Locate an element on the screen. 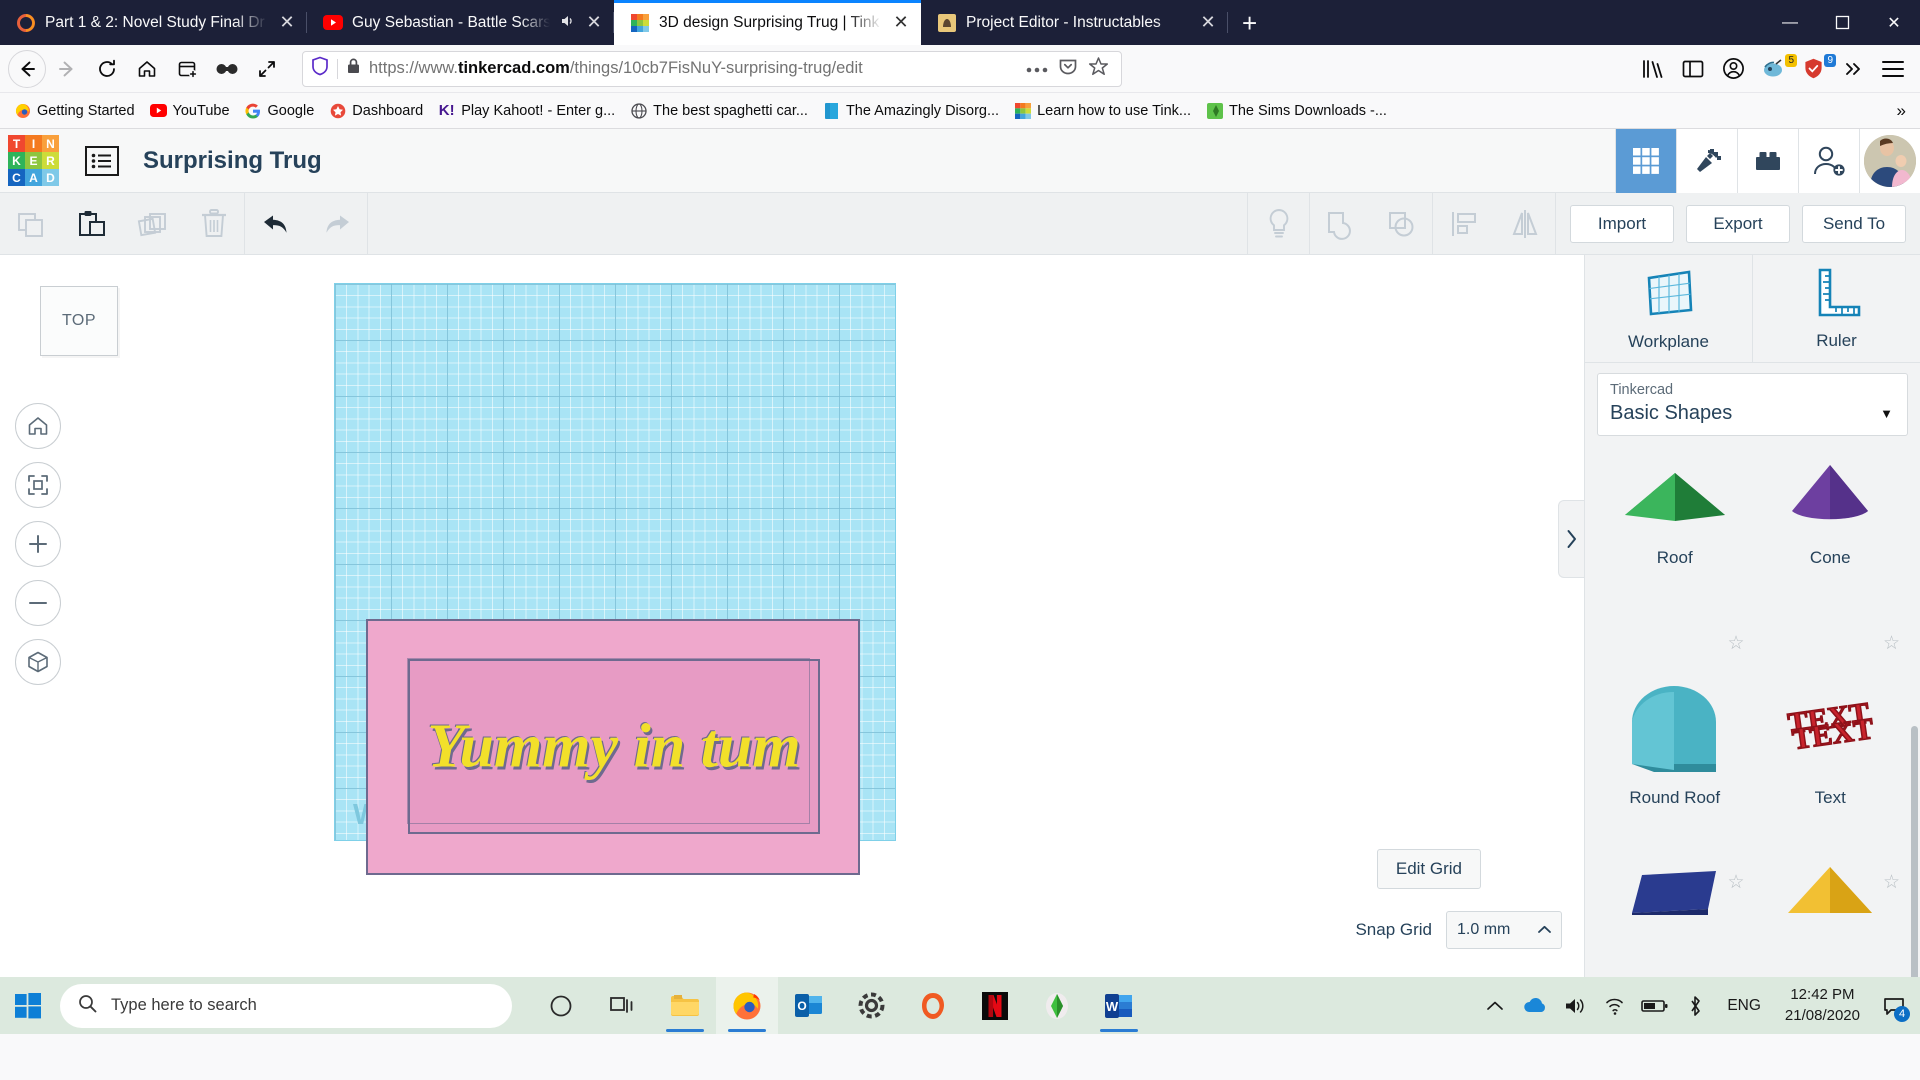  chevron-right-icon is located at coordinates (1571, 539).